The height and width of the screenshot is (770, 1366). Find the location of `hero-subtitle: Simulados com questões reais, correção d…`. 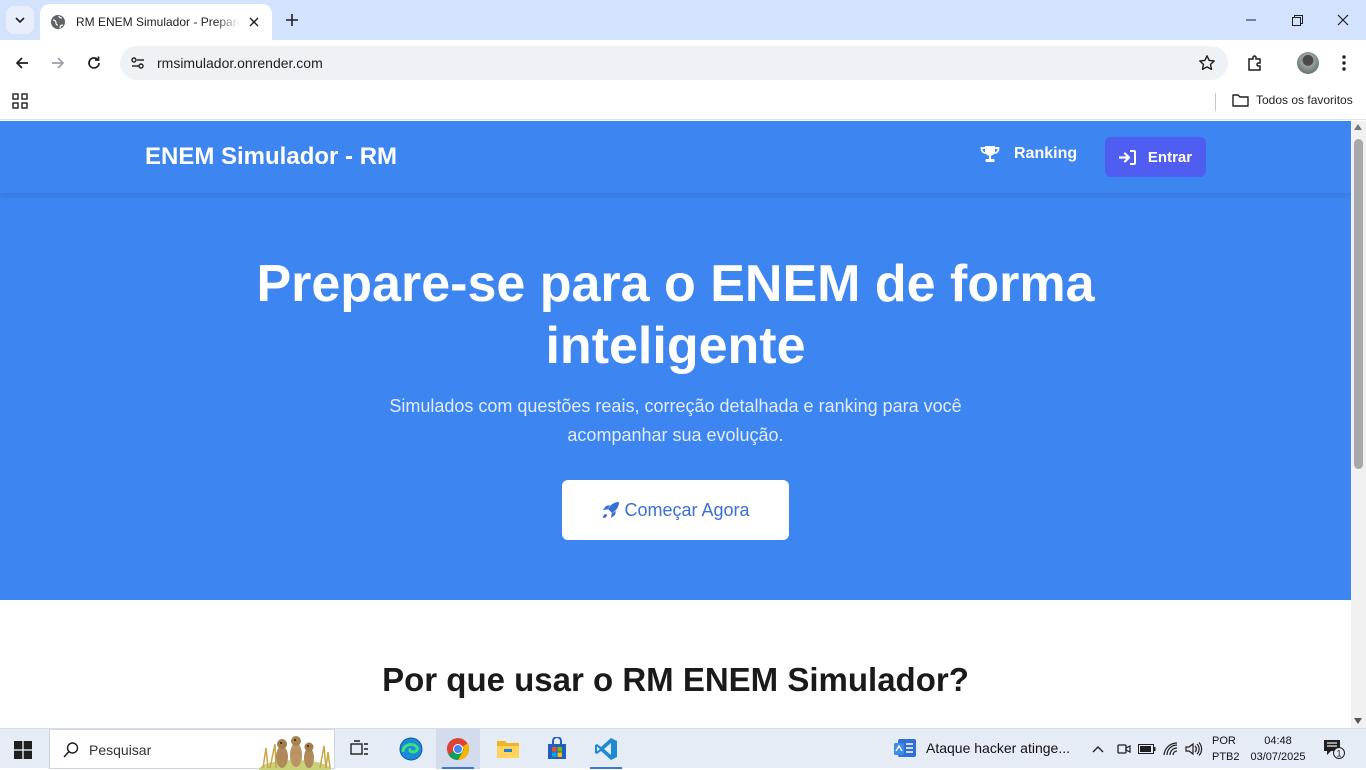

hero-subtitle: Simulados com questões reais, correção d… is located at coordinates (675, 420).